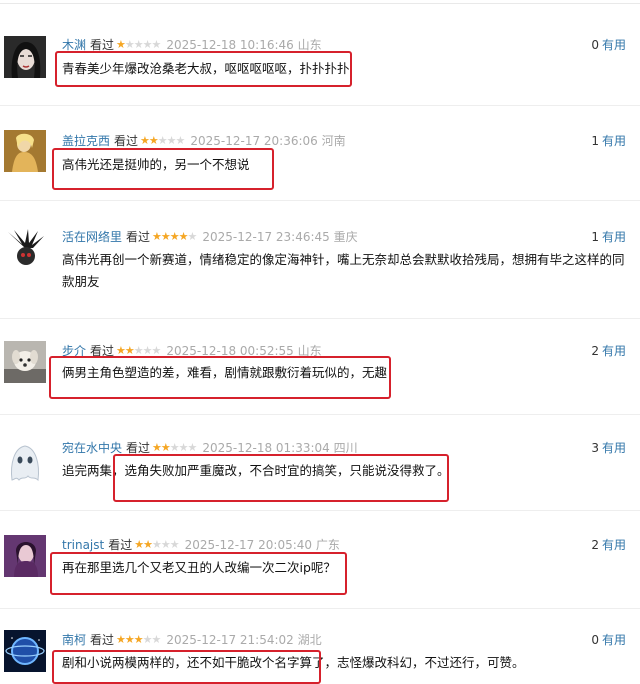 The image size is (640, 684). I want to click on vote-number: 3, so click(595, 448).